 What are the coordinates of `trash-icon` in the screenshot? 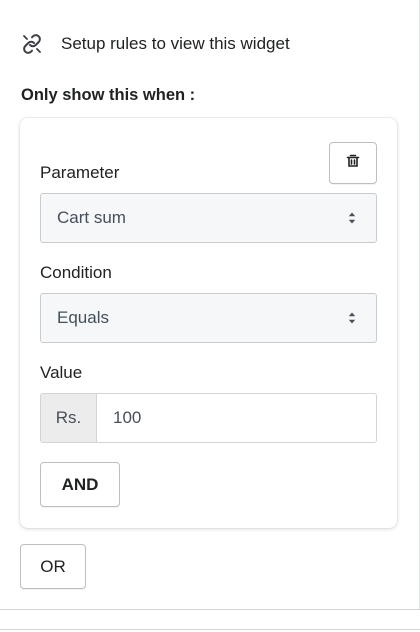 It's located at (353, 163).